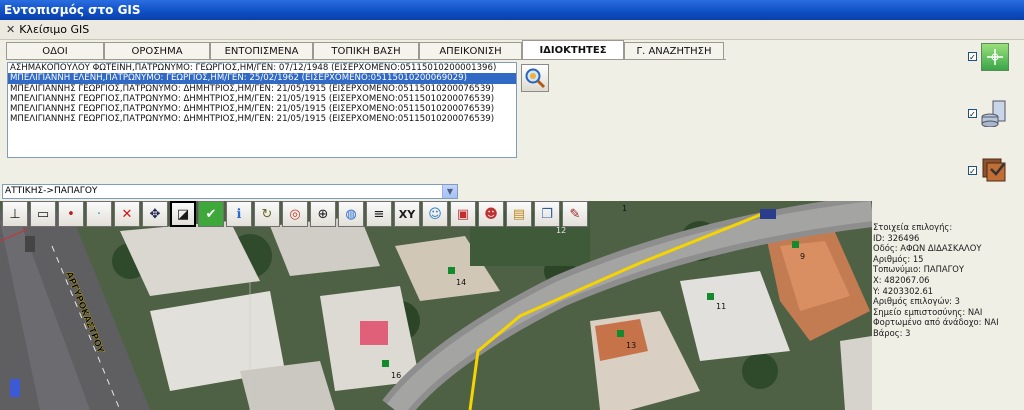 This screenshot has height=410, width=1024. Describe the element at coordinates (972, 57) in the screenshot. I see `layer-checkbox-1: ✓` at that location.